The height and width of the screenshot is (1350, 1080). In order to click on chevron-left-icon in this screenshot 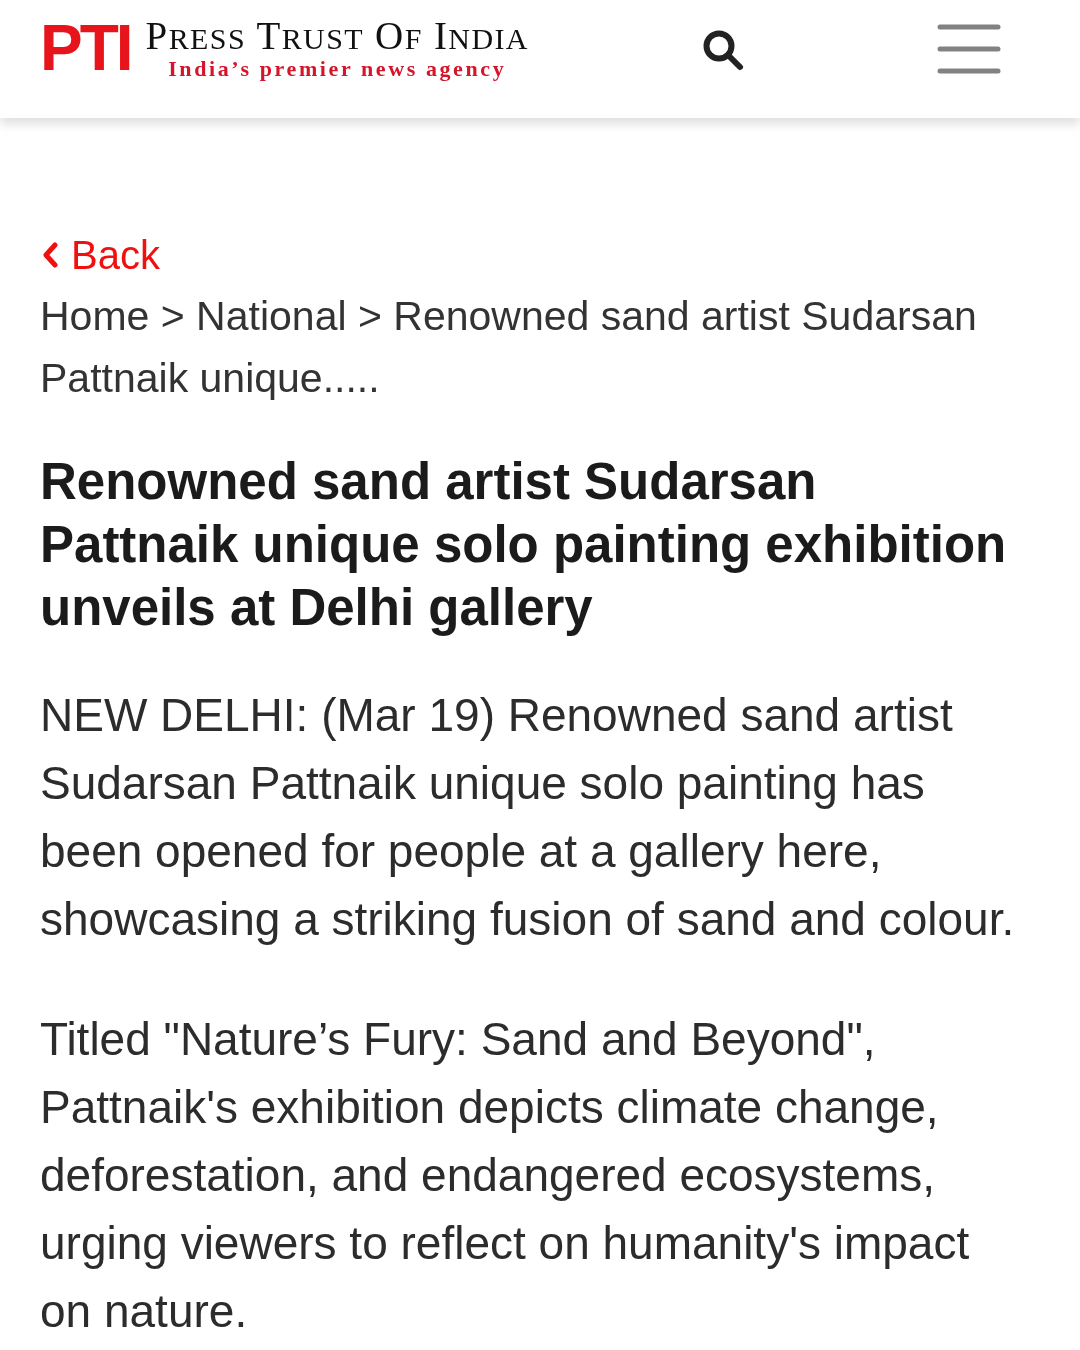, I will do `click(50, 255)`.